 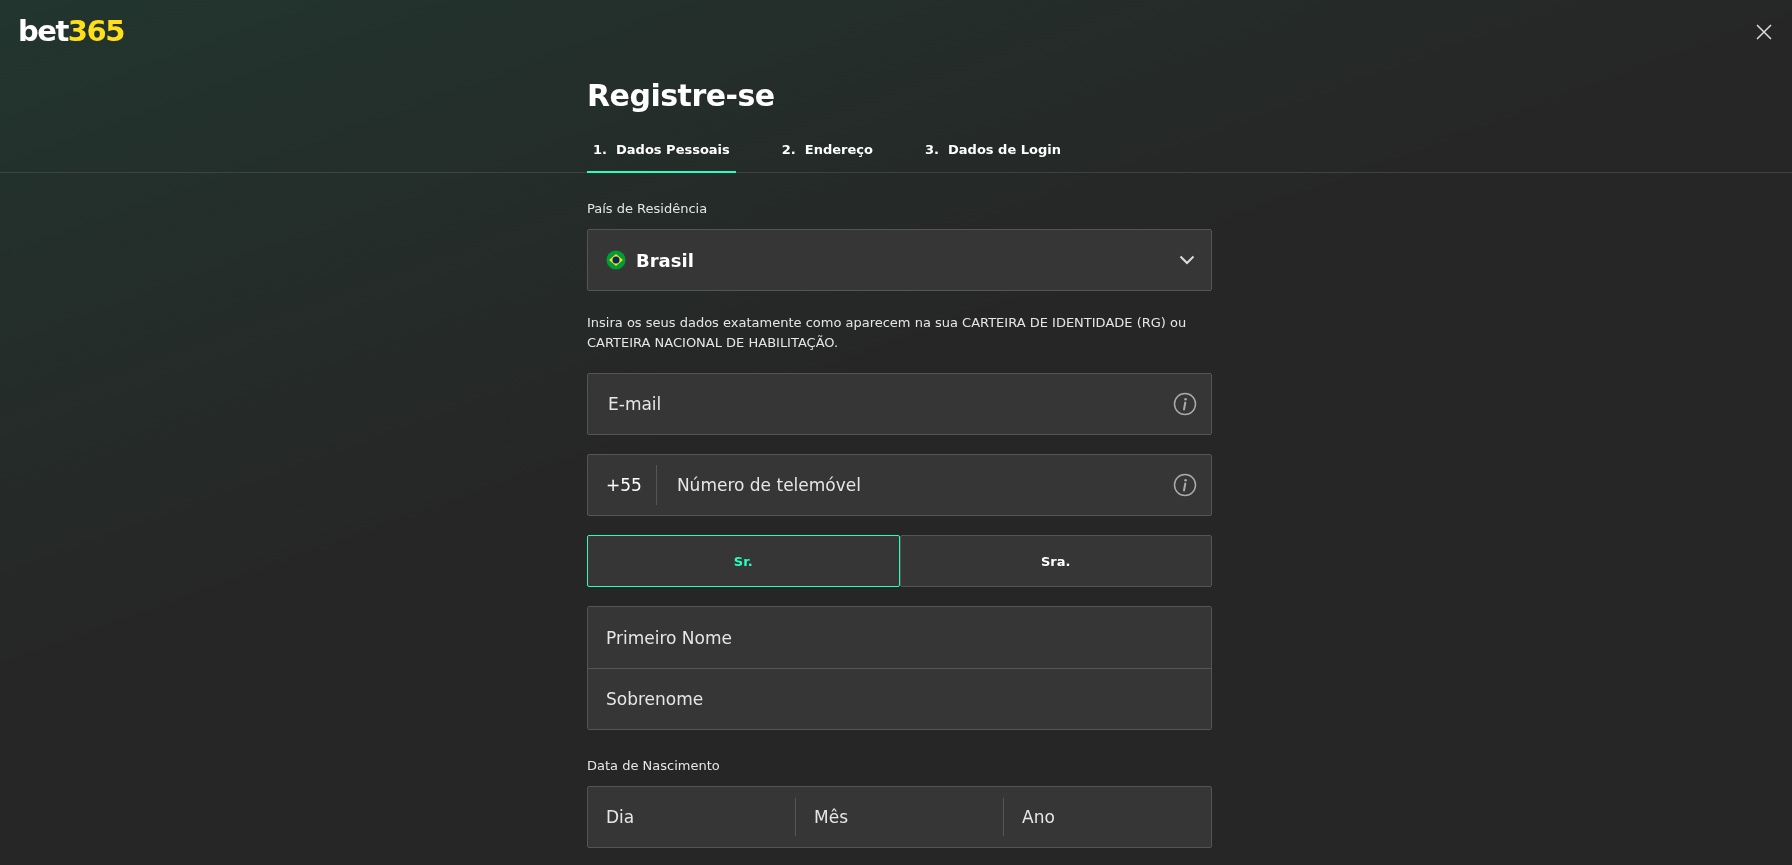 I want to click on page-title: Registre-se, so click(x=681, y=96).